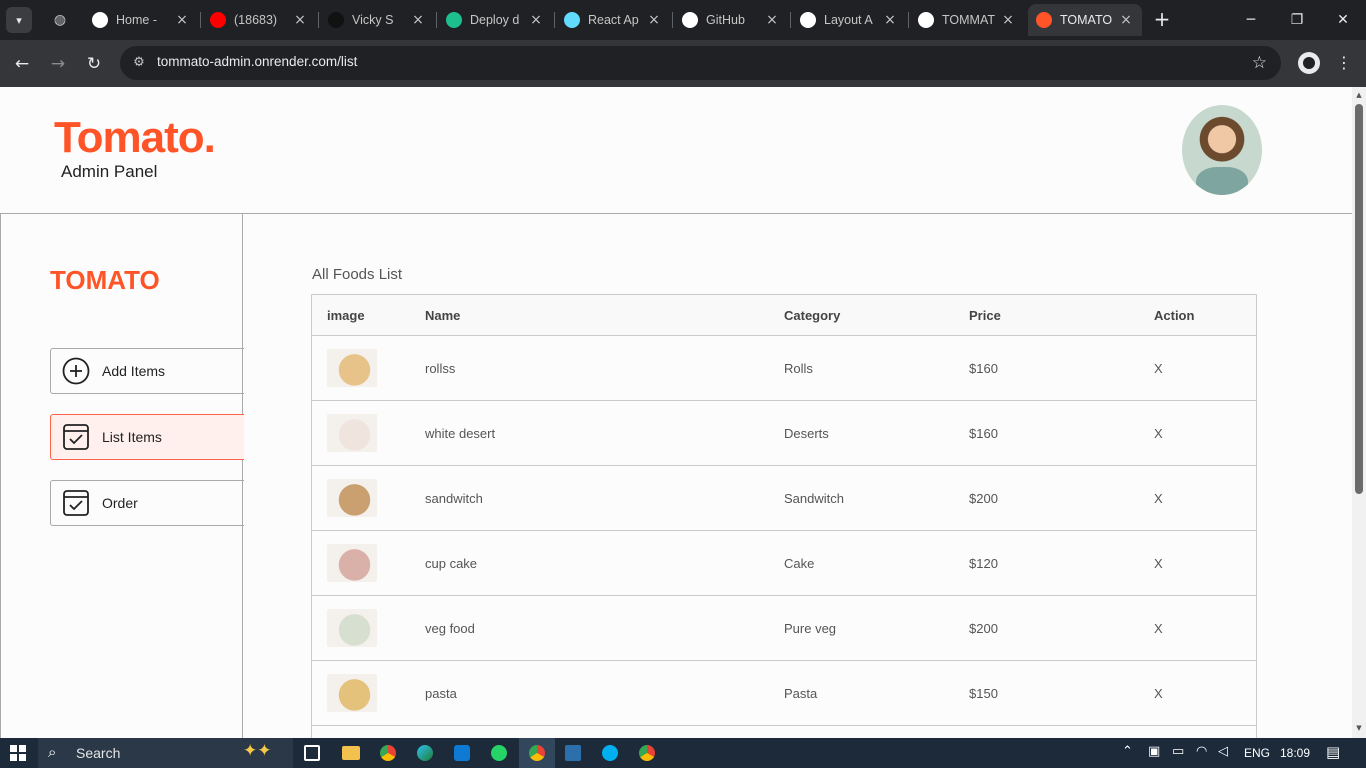 This screenshot has width=1366, height=768. I want to click on browser-tab: Vicky S ×, so click(377, 20).